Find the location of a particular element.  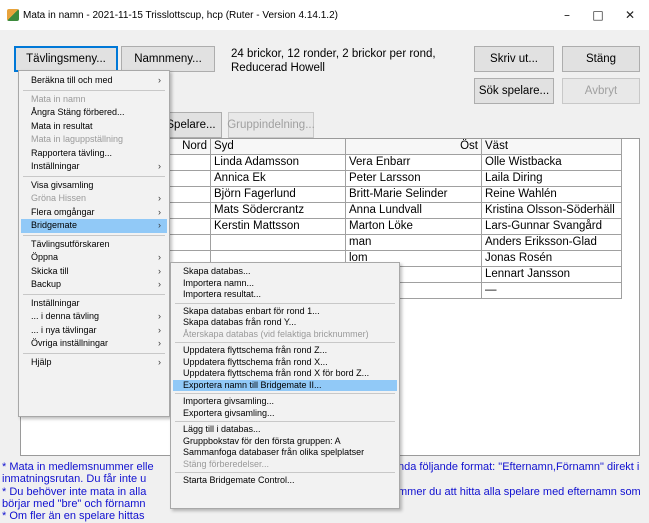

table-cell: Anna Lundvall is located at coordinates (414, 211).